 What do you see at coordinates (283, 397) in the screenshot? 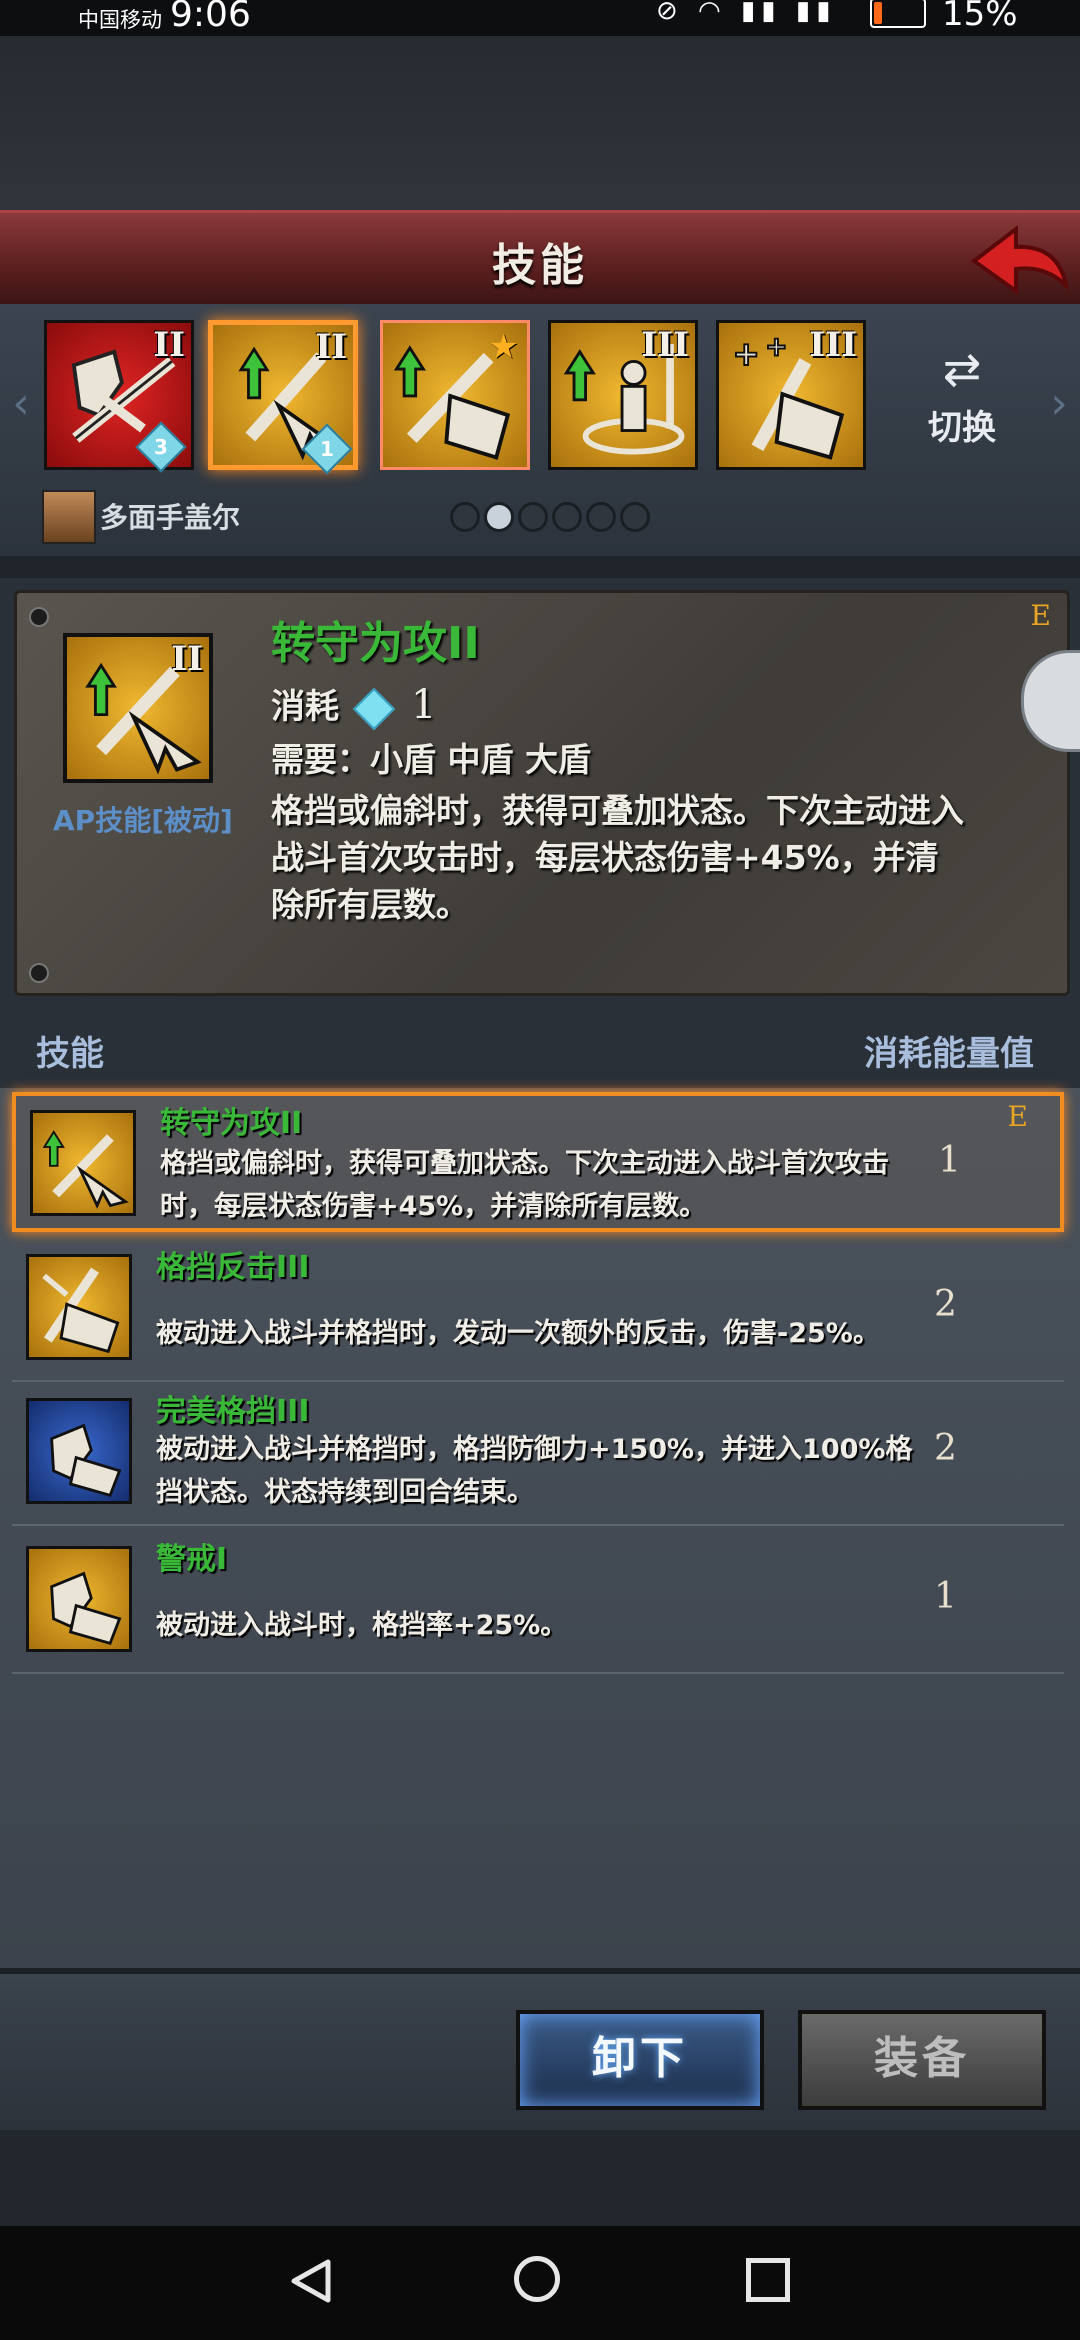
I see `skill-slot-2: II 1` at bounding box center [283, 397].